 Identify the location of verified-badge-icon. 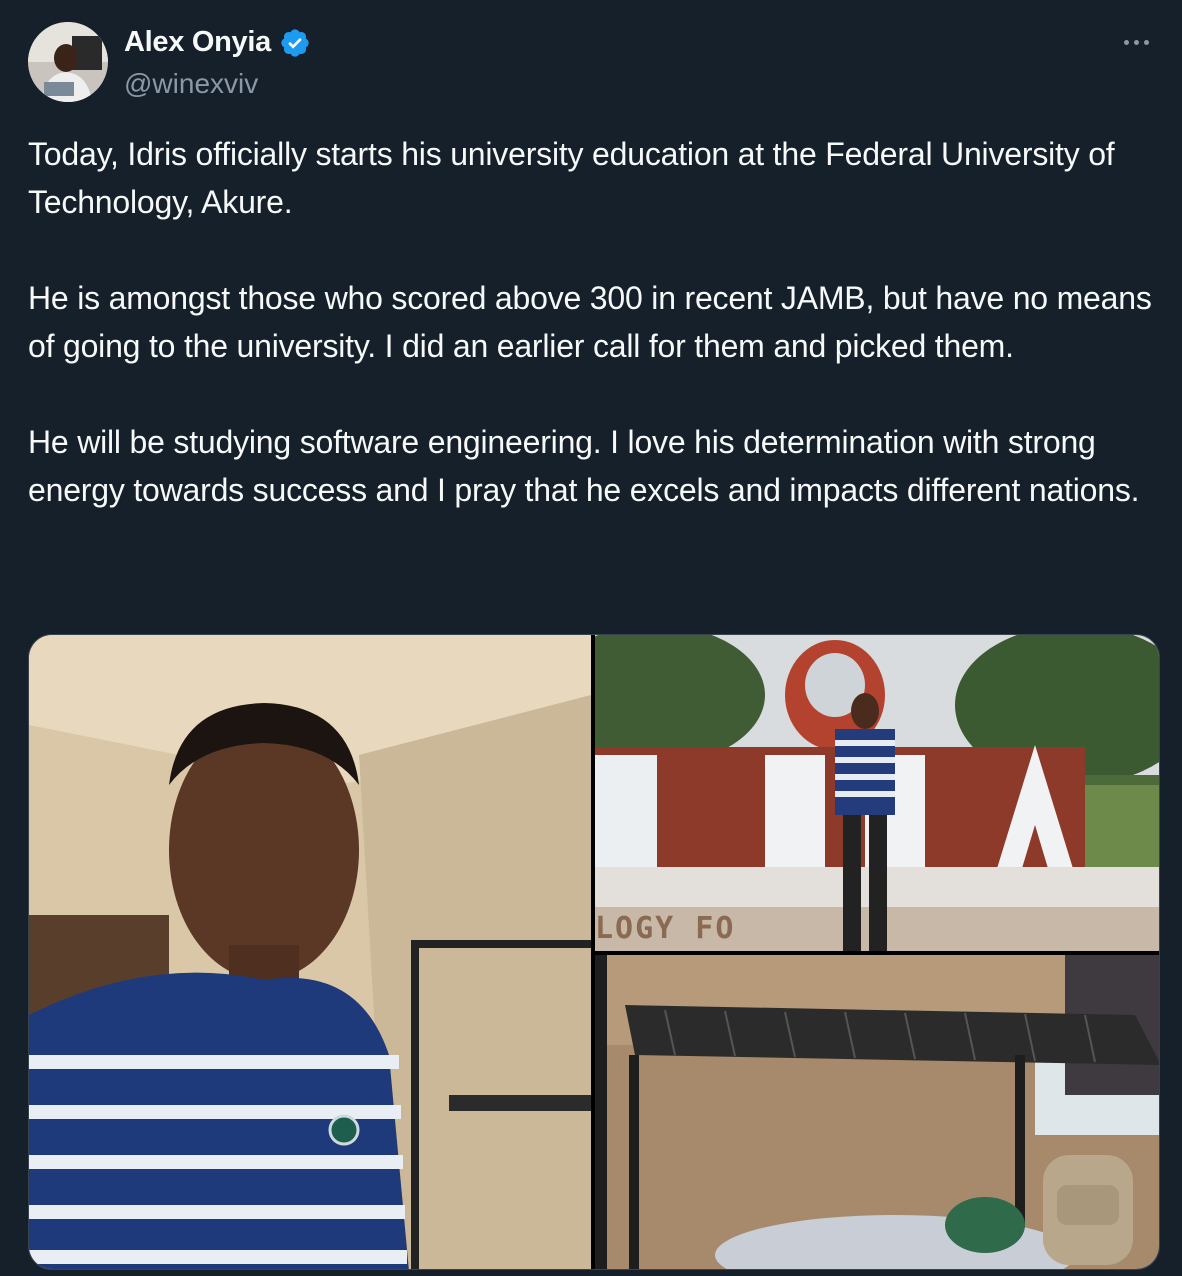
(295, 43).